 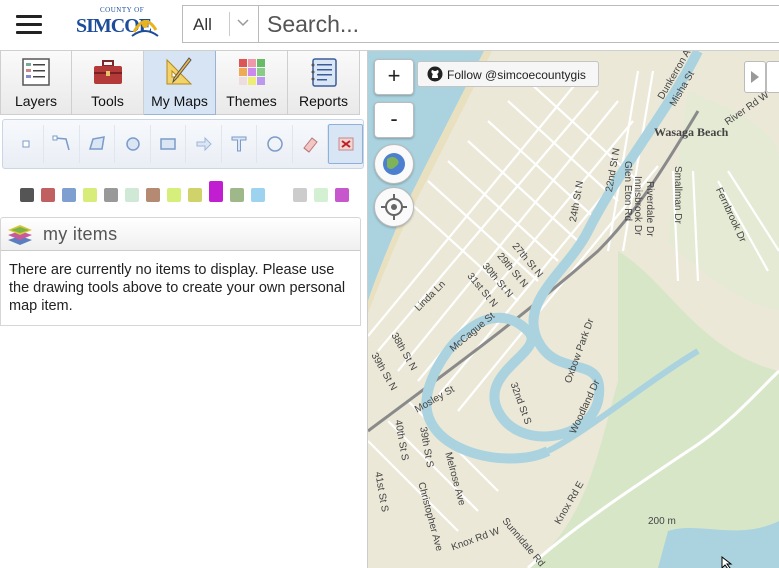 I want to click on street-label: Innisbrook Dr, so click(x=637, y=206).